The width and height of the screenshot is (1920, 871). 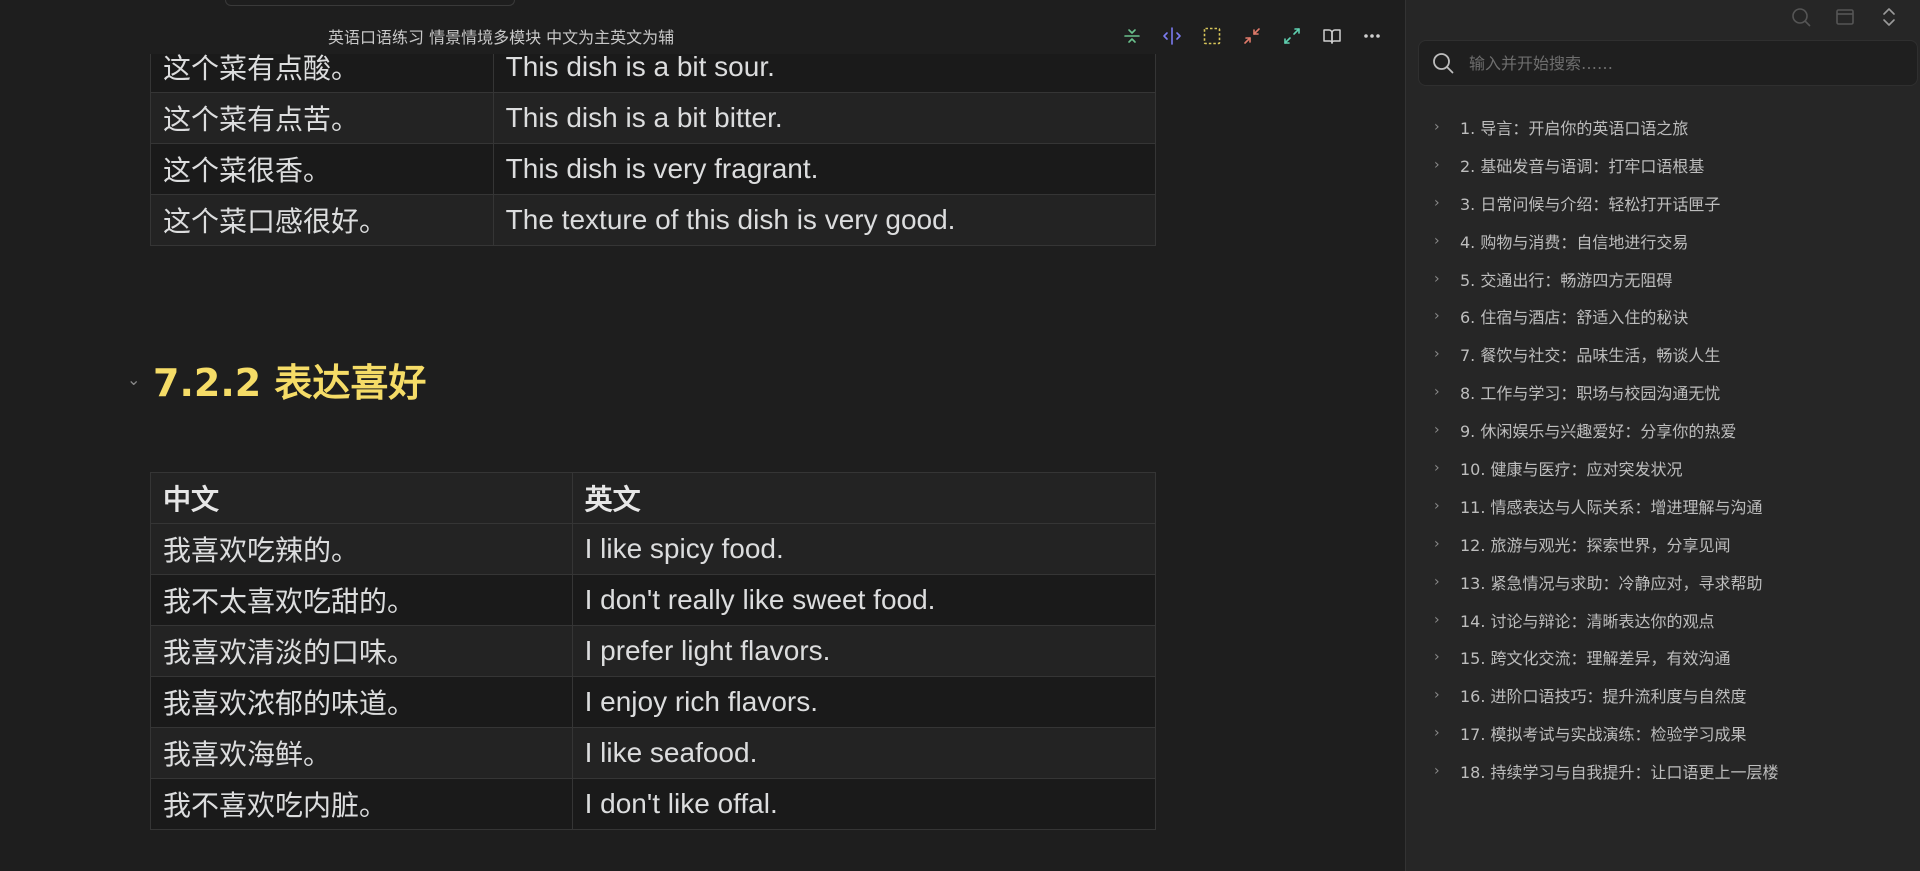 What do you see at coordinates (1292, 36) in the screenshot?
I see `expand-icon` at bounding box center [1292, 36].